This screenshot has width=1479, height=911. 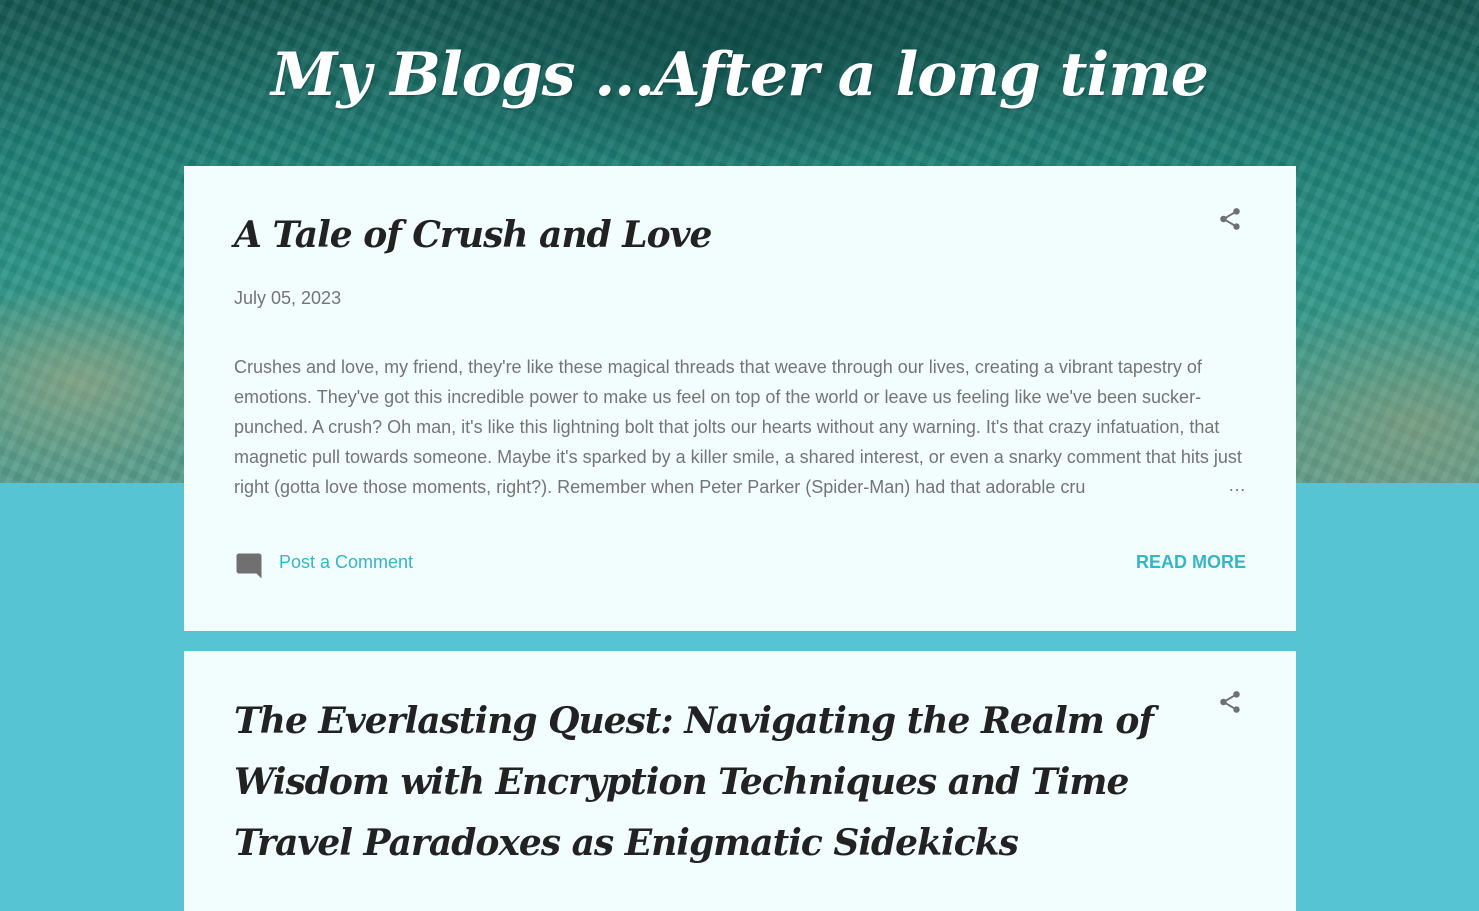 I want to click on read-more-button: READ MORE, so click(x=1191, y=562).